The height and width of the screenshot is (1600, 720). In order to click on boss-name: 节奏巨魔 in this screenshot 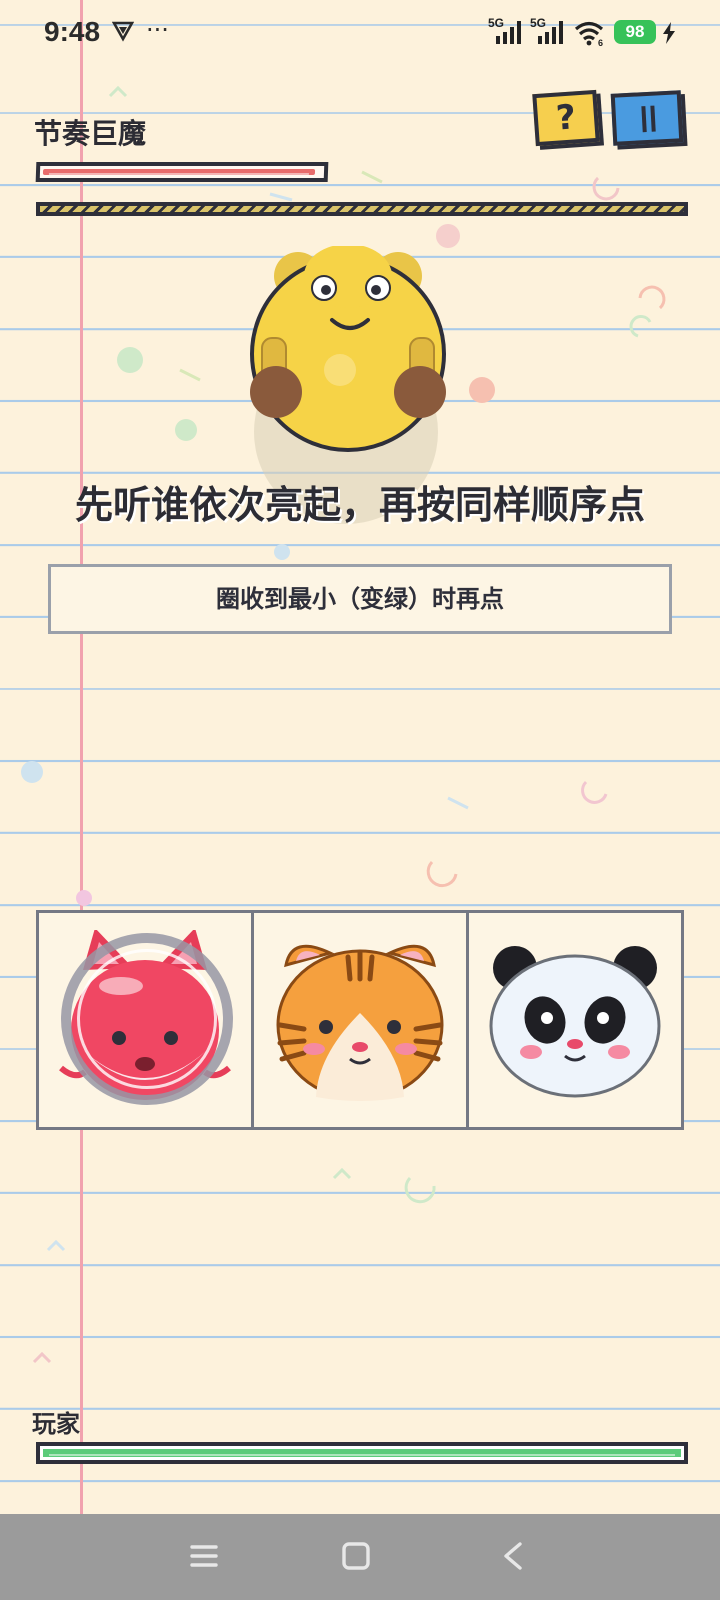, I will do `click(90, 133)`.